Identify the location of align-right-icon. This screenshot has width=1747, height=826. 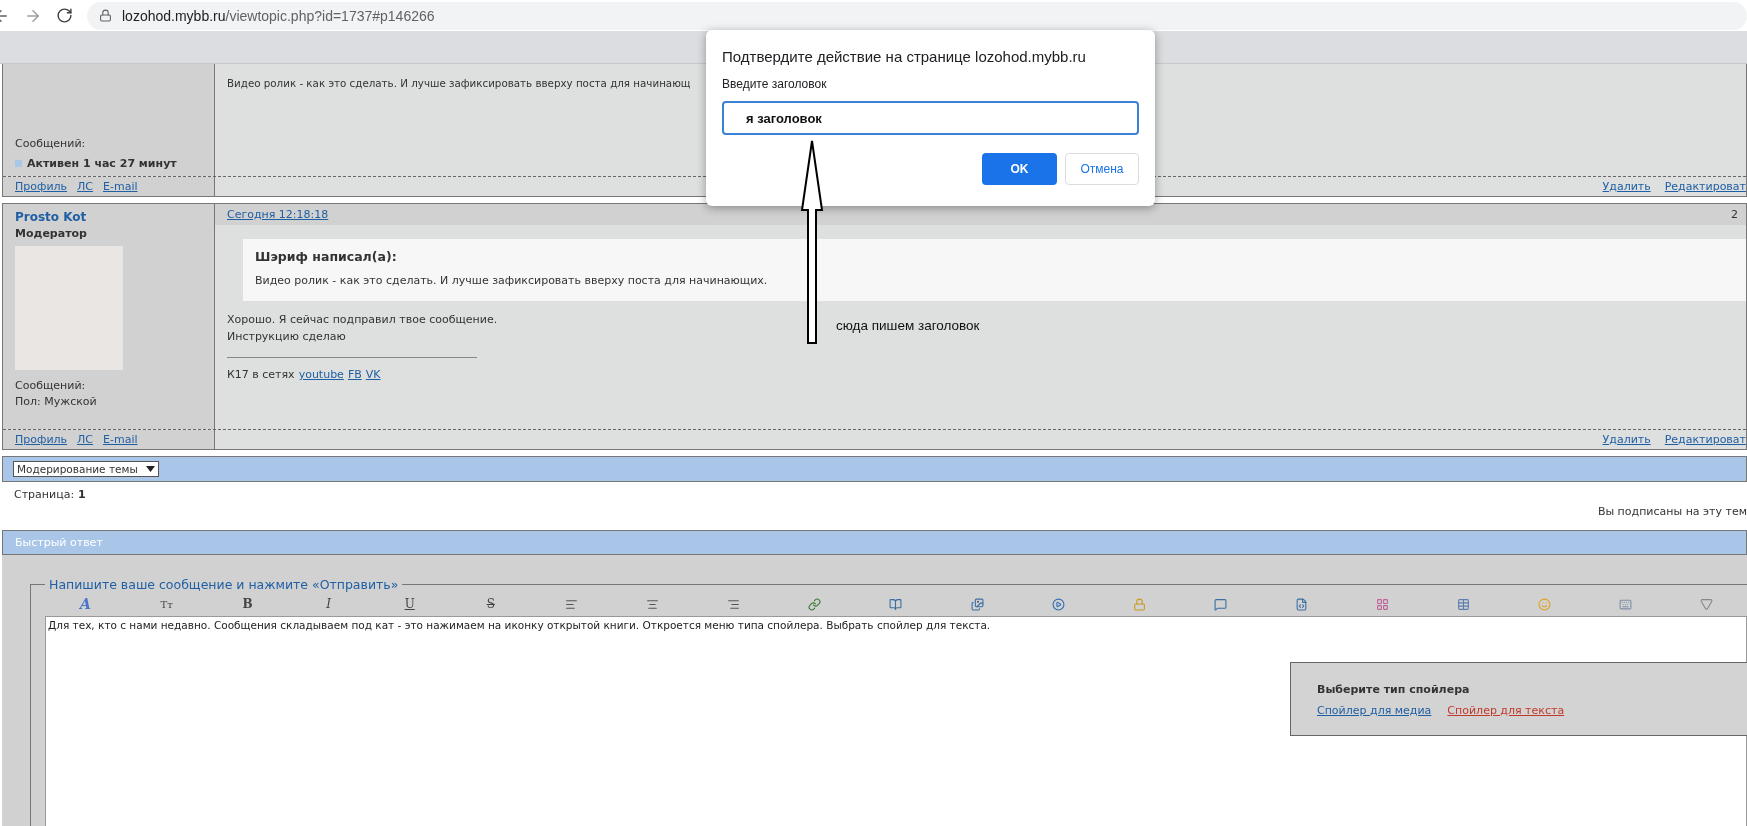
(734, 604).